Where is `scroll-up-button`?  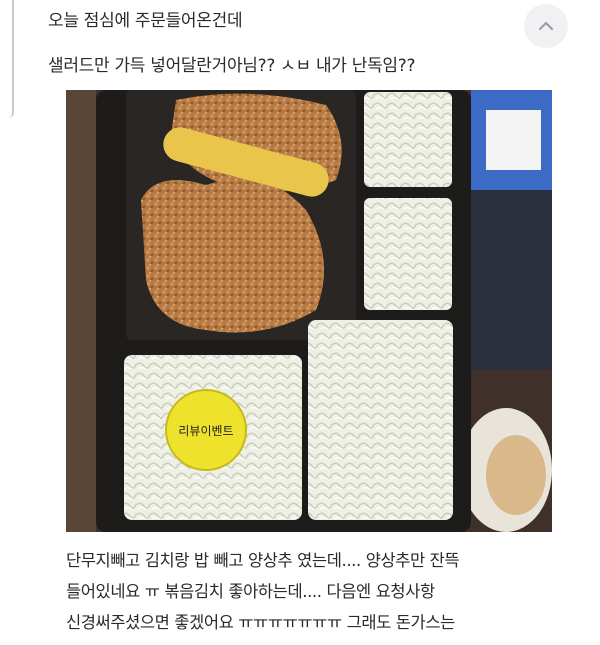
scroll-up-button is located at coordinates (546, 26).